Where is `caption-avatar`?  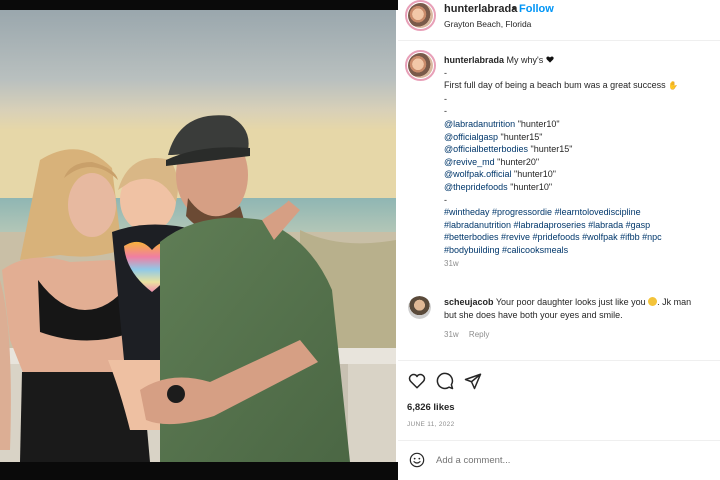
caption-avatar is located at coordinates (420, 65).